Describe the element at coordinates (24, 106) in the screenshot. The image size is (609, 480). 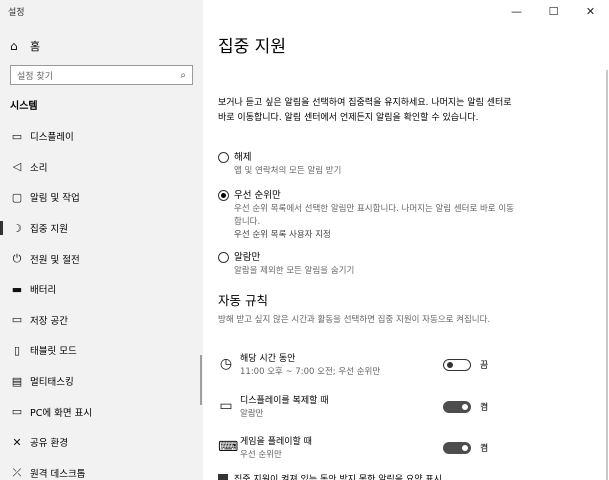
I see `section-label: 시스템` at that location.